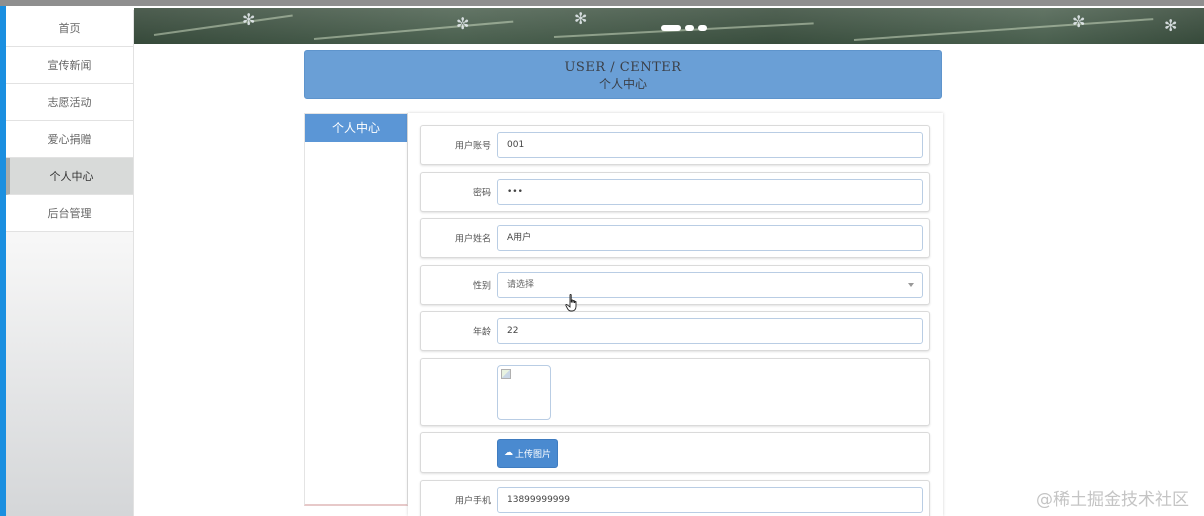  I want to click on chevron-down-icon, so click(911, 285).